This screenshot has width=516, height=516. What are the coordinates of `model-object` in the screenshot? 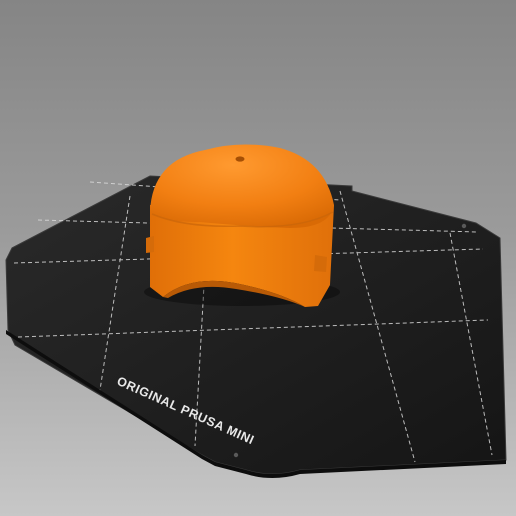 It's located at (242, 225).